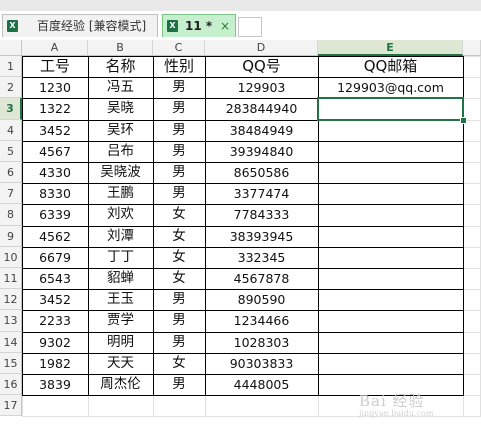 Image resolution: width=481 pixels, height=439 pixels. Describe the element at coordinates (55, 87) in the screenshot. I see `cell-id: 1230` at that location.